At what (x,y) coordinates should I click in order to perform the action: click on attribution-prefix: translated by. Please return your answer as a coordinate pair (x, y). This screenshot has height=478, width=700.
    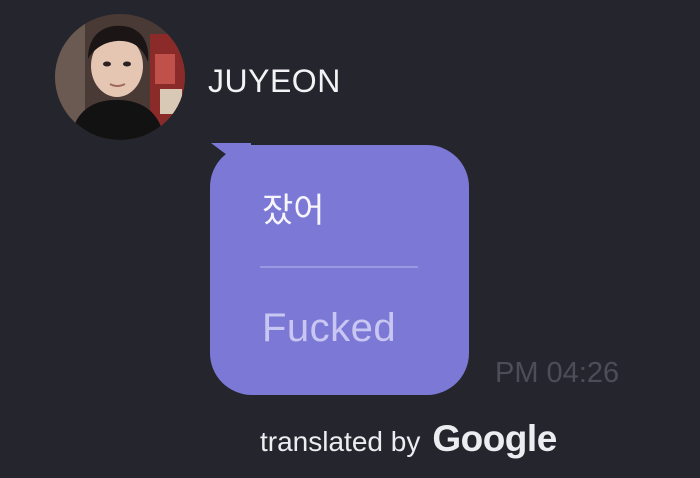
    Looking at the image, I should click on (340, 441).